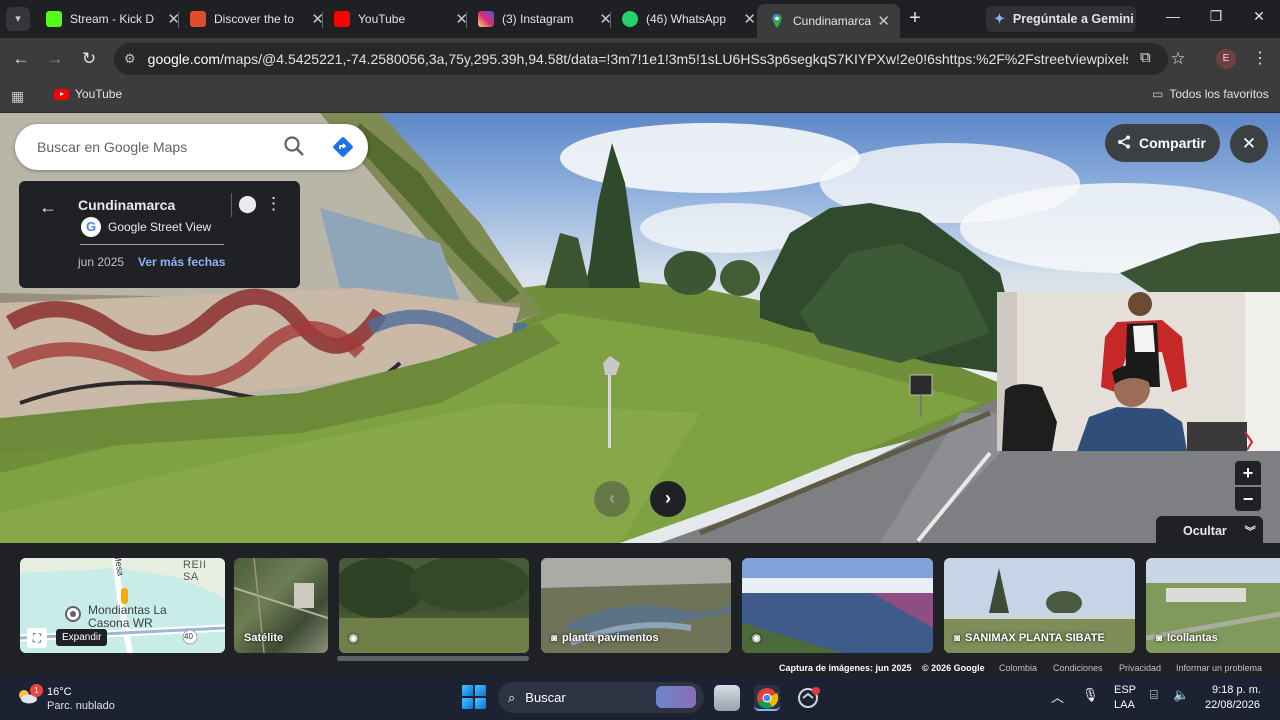 Image resolution: width=1280 pixels, height=720 pixels. I want to click on footer-terms-link: Condiciones, so click(1078, 668).